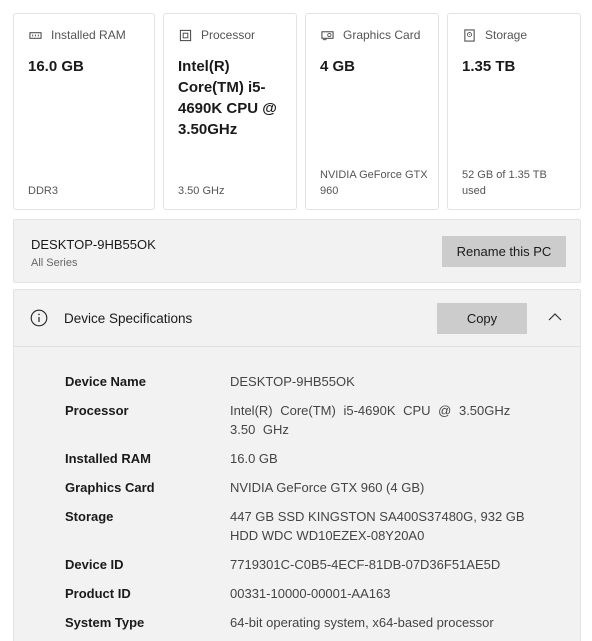  I want to click on card-footnote: 52 GB of 1.35 TB used, so click(504, 183).